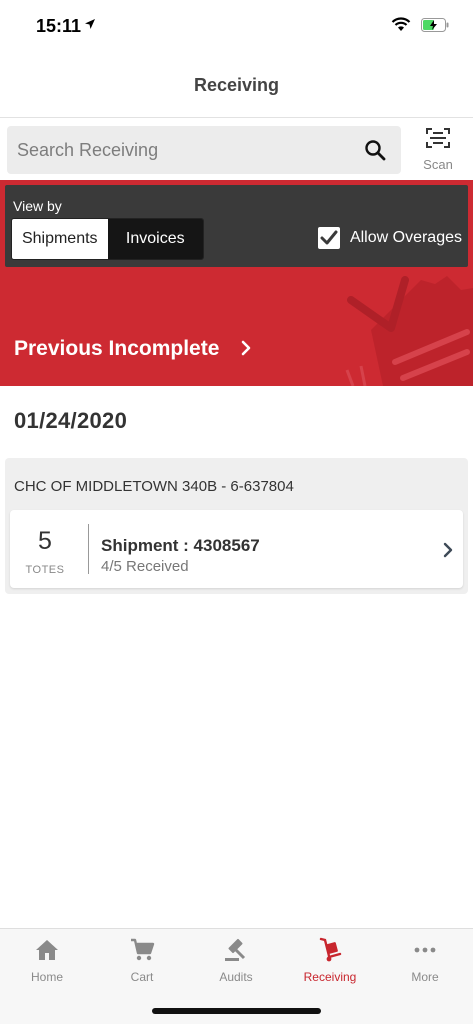  I want to click on tab-label: More, so click(425, 977).